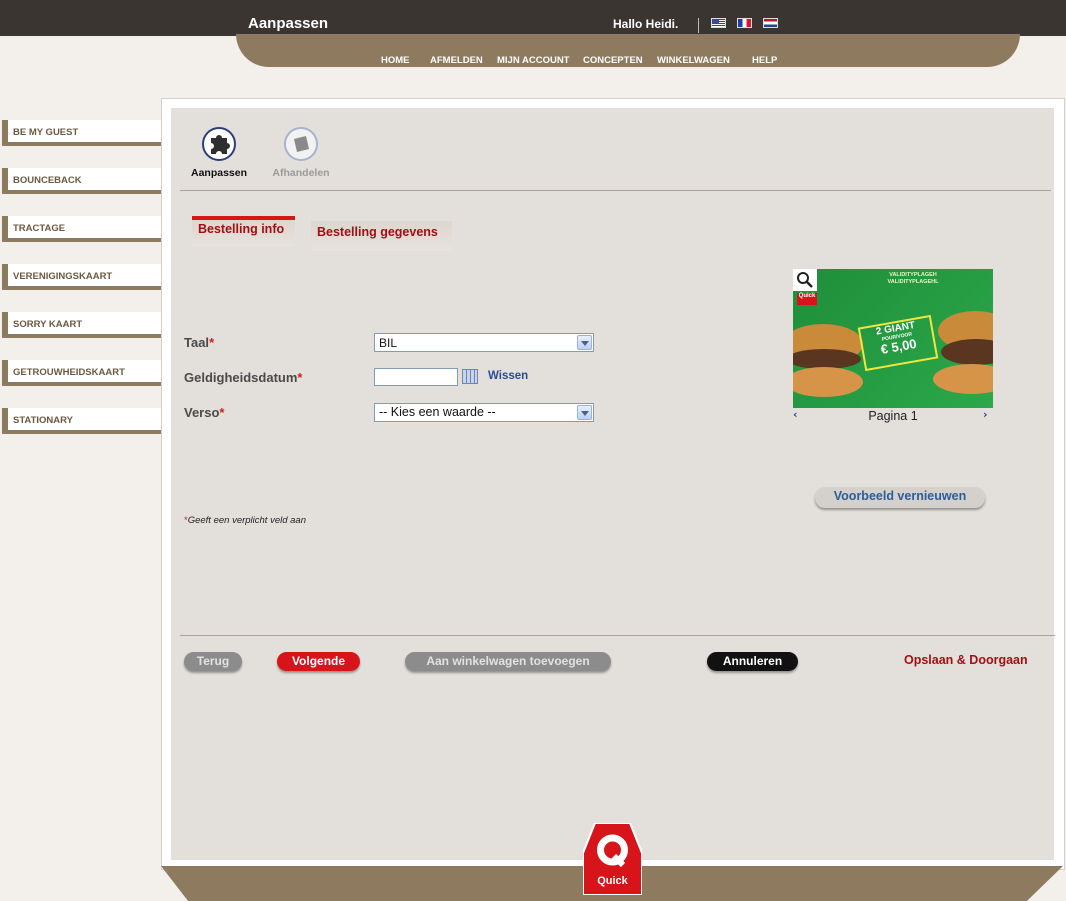  I want to click on zoom-icon, so click(805, 280).